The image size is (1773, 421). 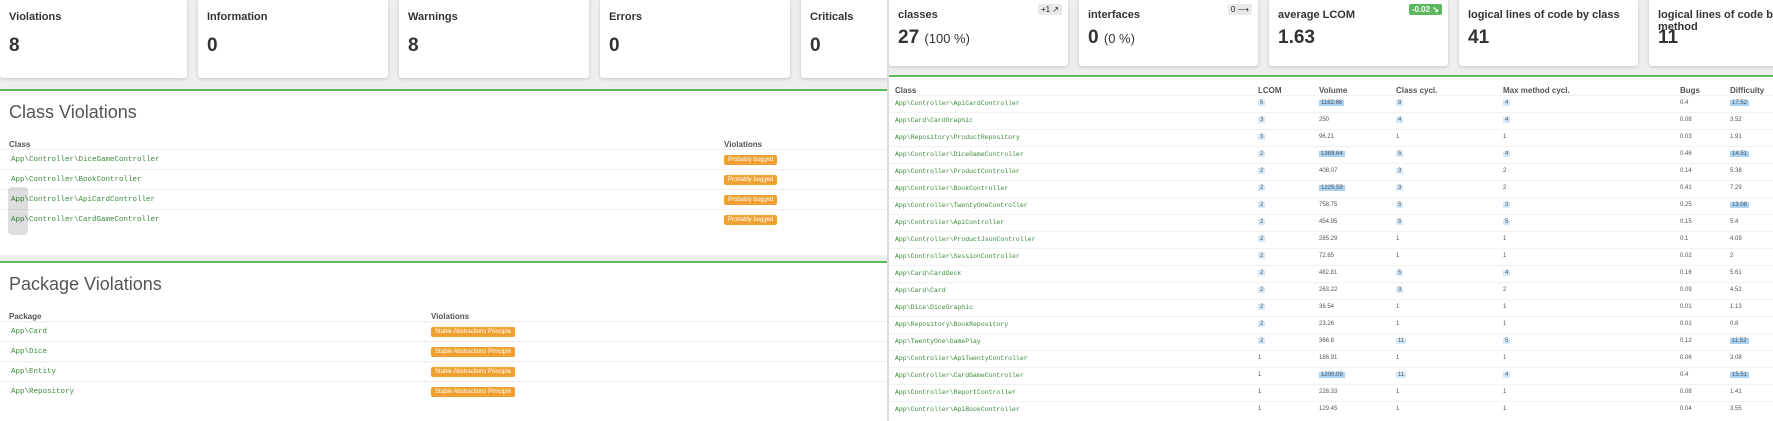 I want to click on metric-card: classes 27 (100 %) +1 ↗, so click(x=978, y=33).